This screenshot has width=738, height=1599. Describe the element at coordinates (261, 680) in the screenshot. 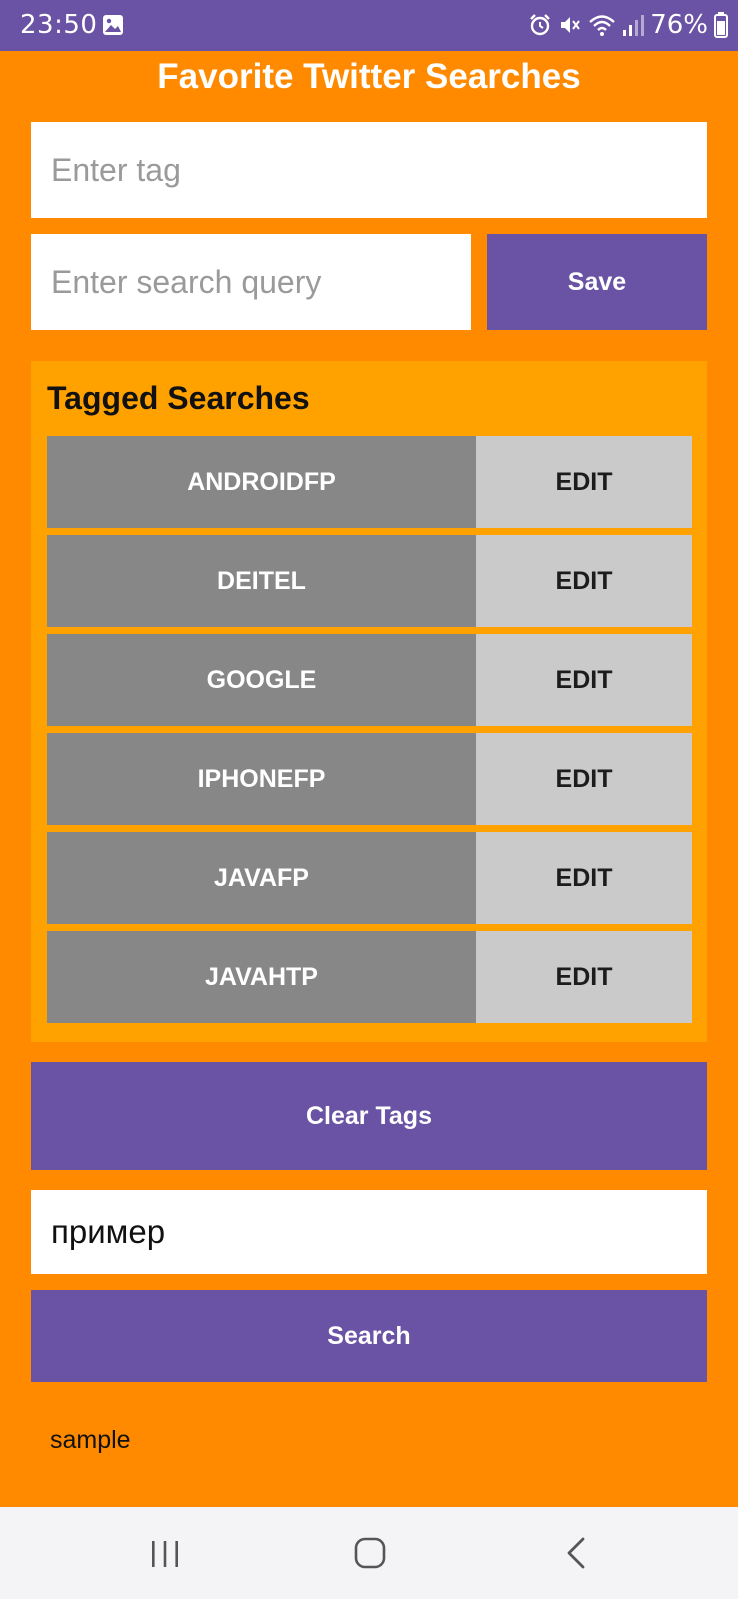

I see `tag-button: GOOGLE` at that location.